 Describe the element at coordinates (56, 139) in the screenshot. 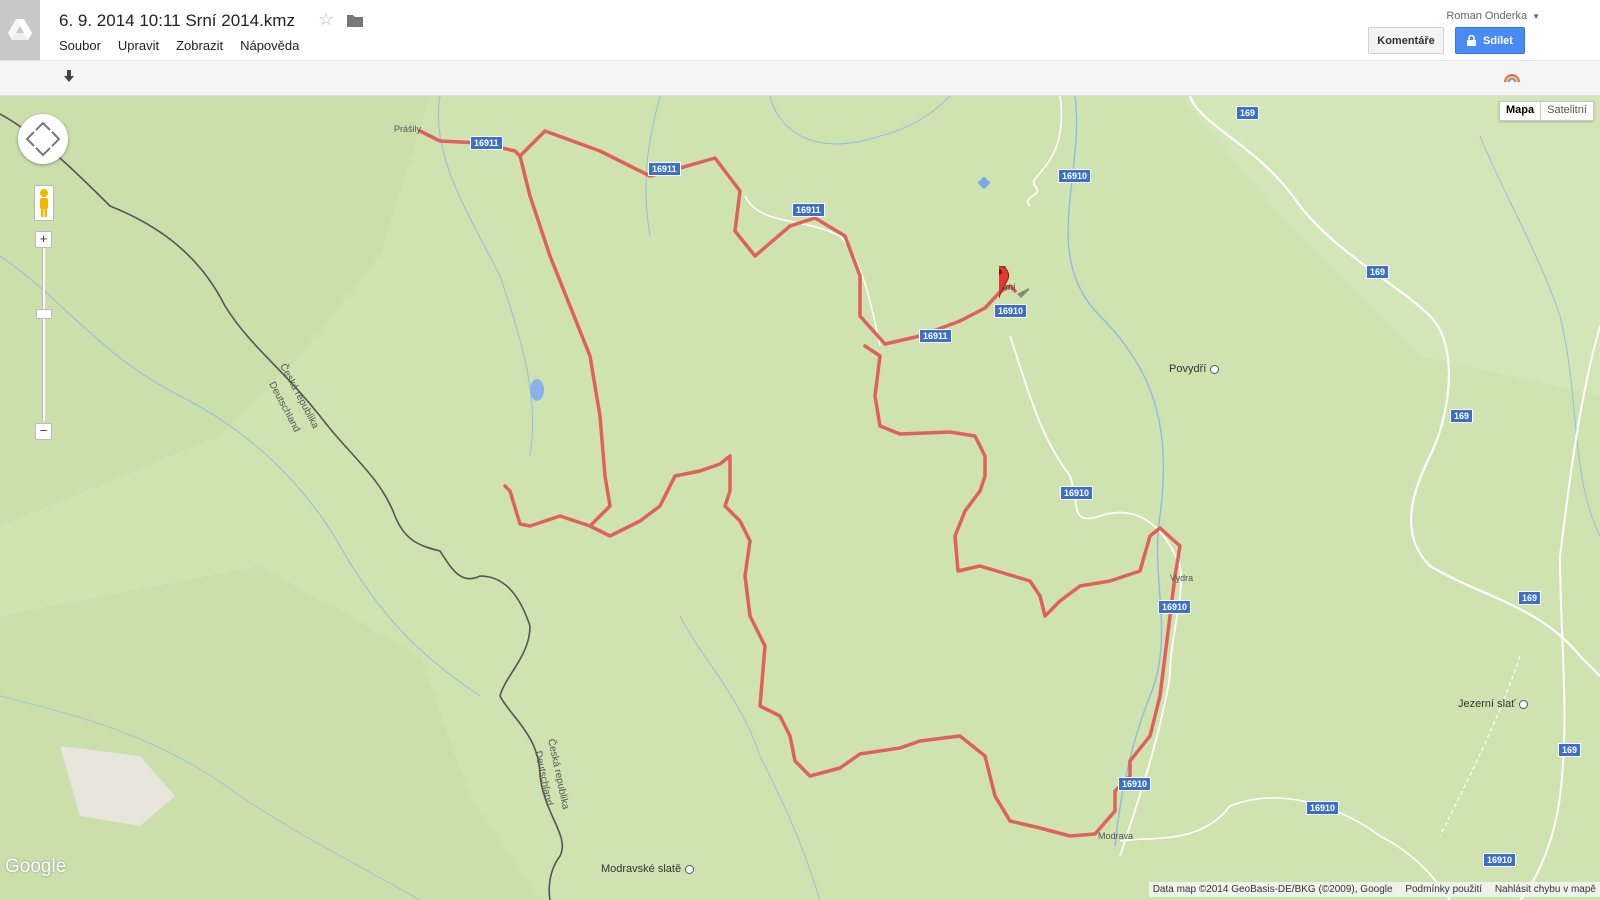

I see `pan-right-icon` at that location.